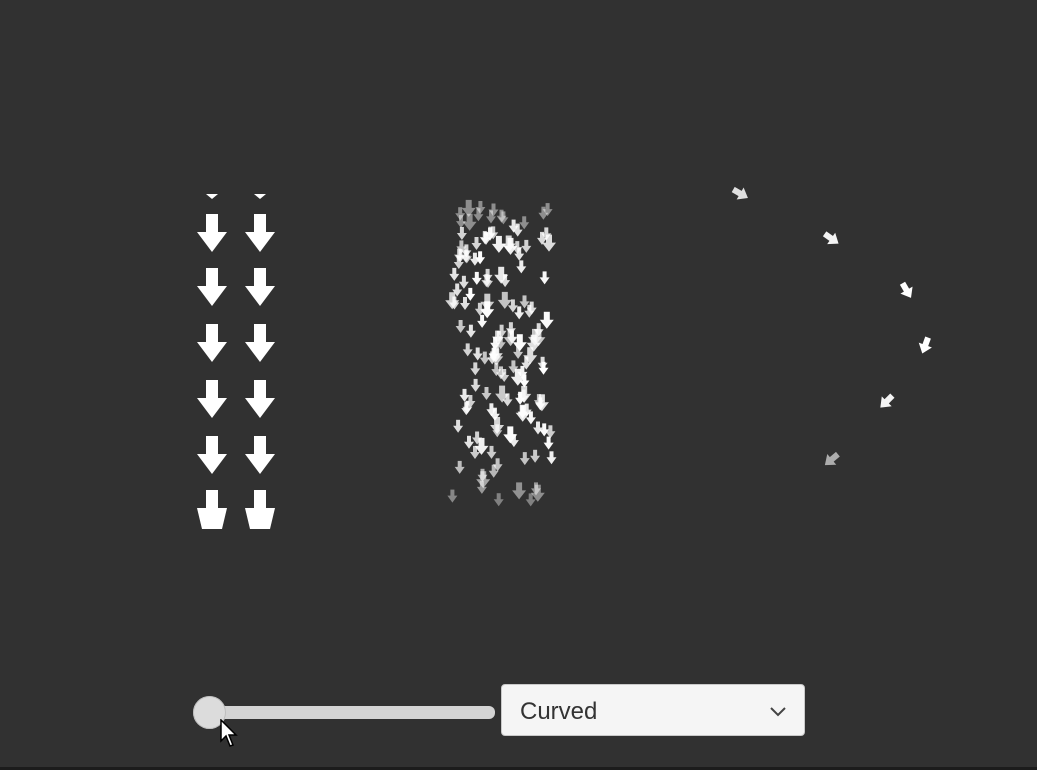 Image resolution: width=1037 pixels, height=770 pixels. What do you see at coordinates (653, 710) in the screenshot?
I see `path-mode-dropdown: Curved` at bounding box center [653, 710].